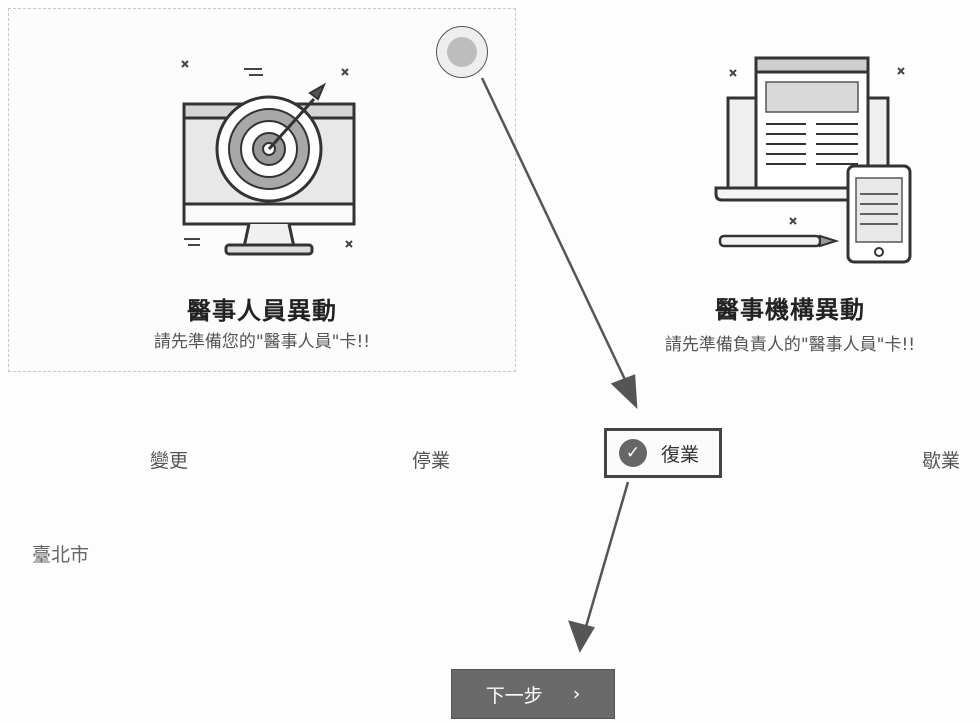 Image resolution: width=980 pixels, height=724 pixels. Describe the element at coordinates (262, 342) in the screenshot. I see `card-subtitle: 請先準備您的"醫事人員"卡!!` at that location.